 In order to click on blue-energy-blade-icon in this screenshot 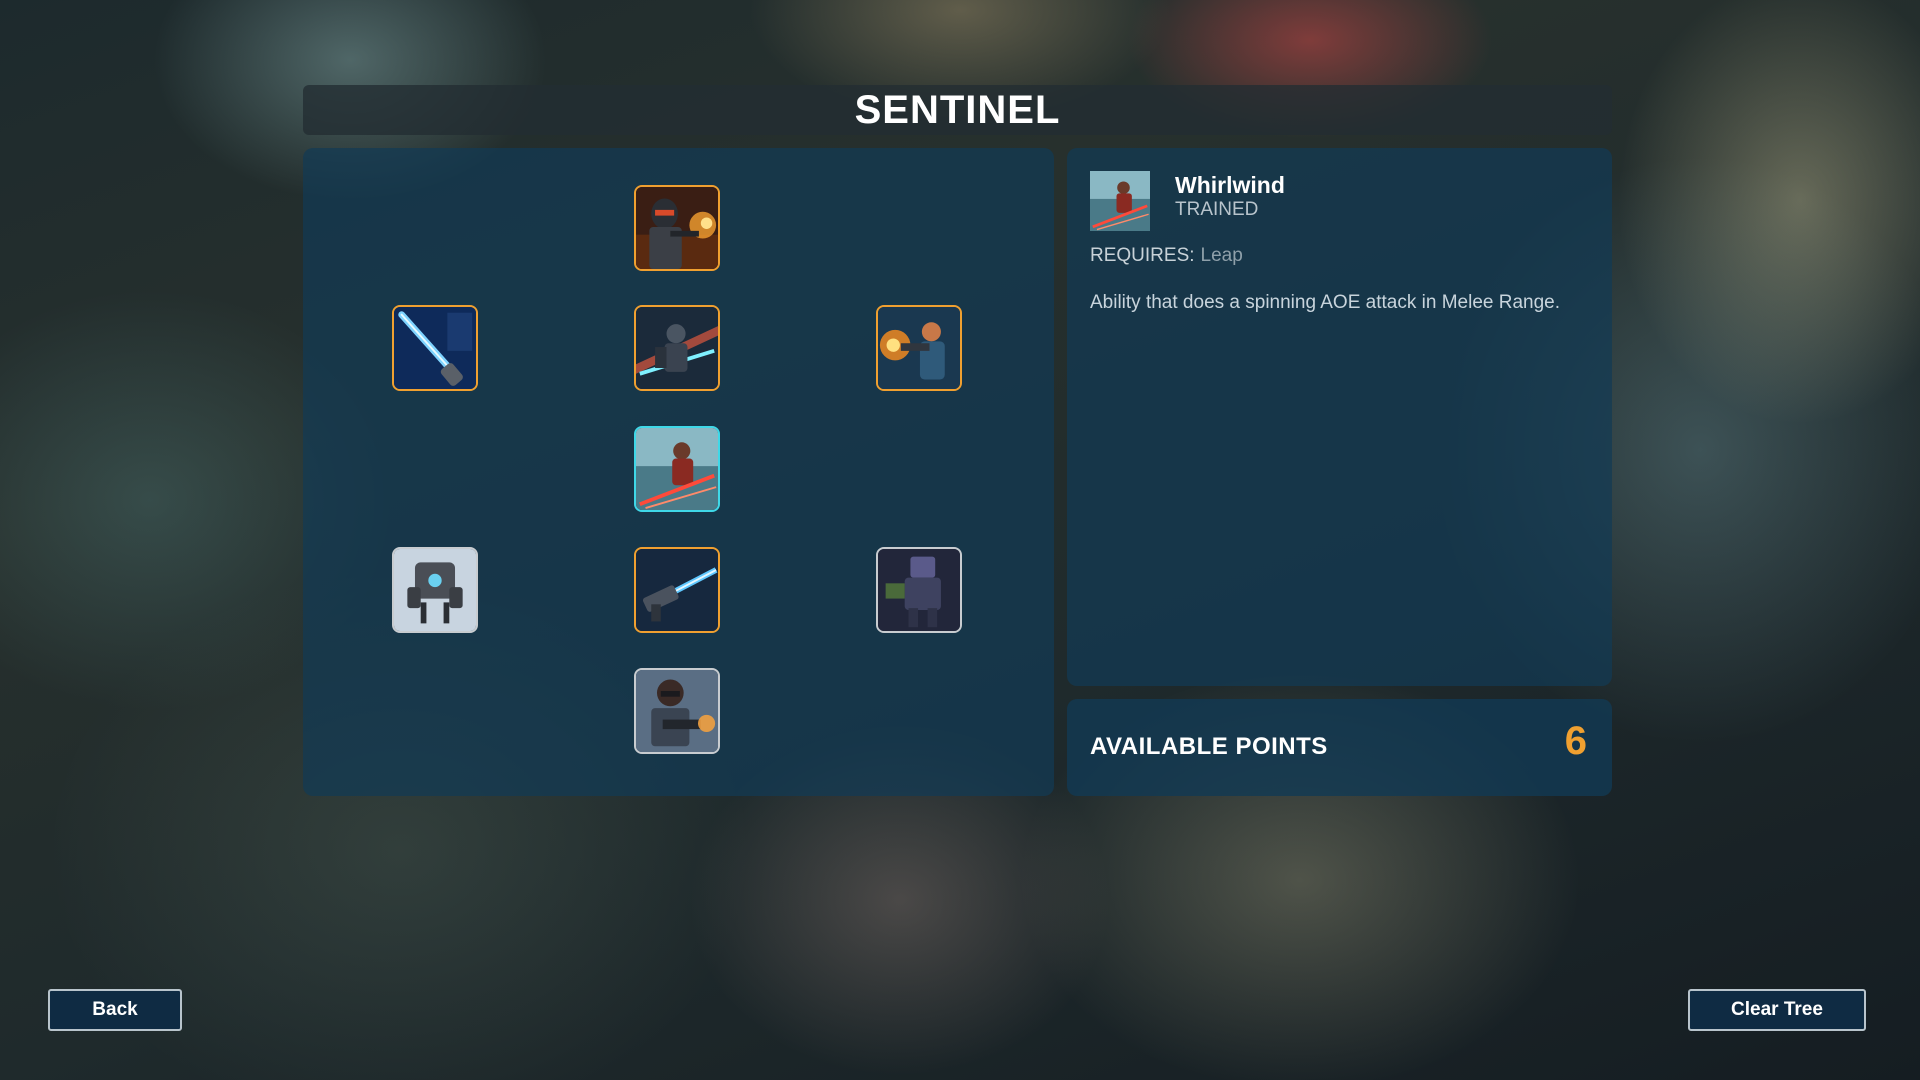, I will do `click(435, 348)`.